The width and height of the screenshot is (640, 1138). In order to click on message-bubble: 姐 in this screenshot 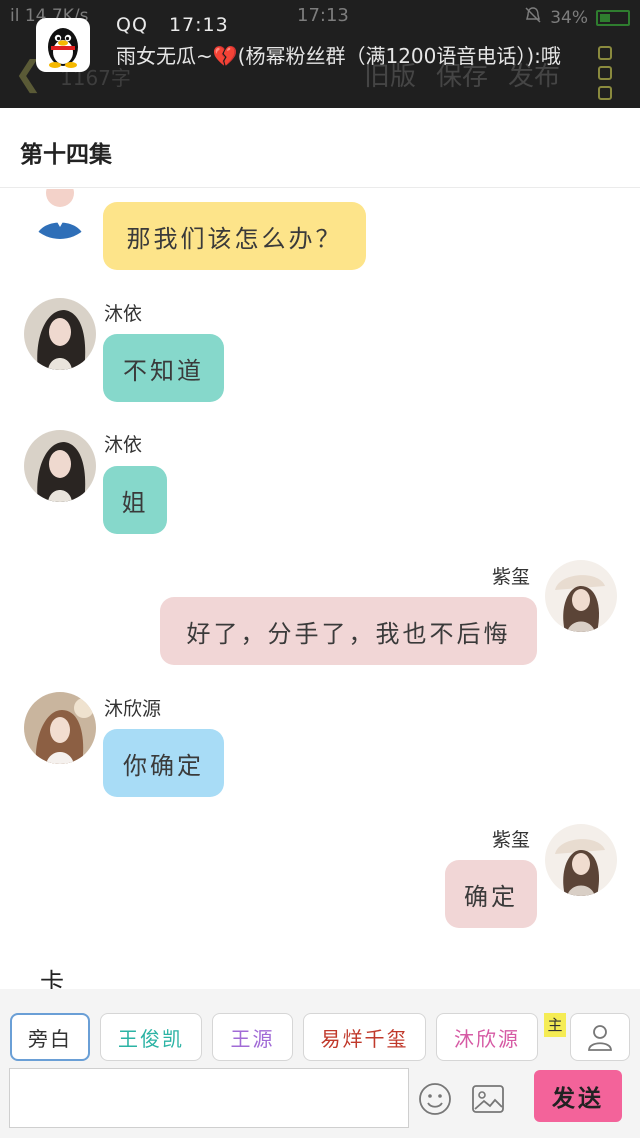, I will do `click(135, 500)`.